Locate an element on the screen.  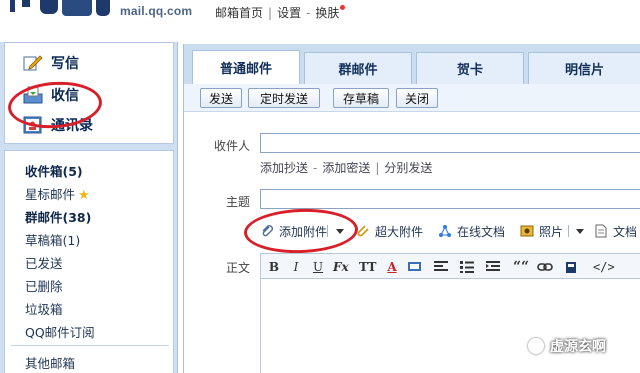
folder-label: 草稿箱(1) is located at coordinates (53, 240).